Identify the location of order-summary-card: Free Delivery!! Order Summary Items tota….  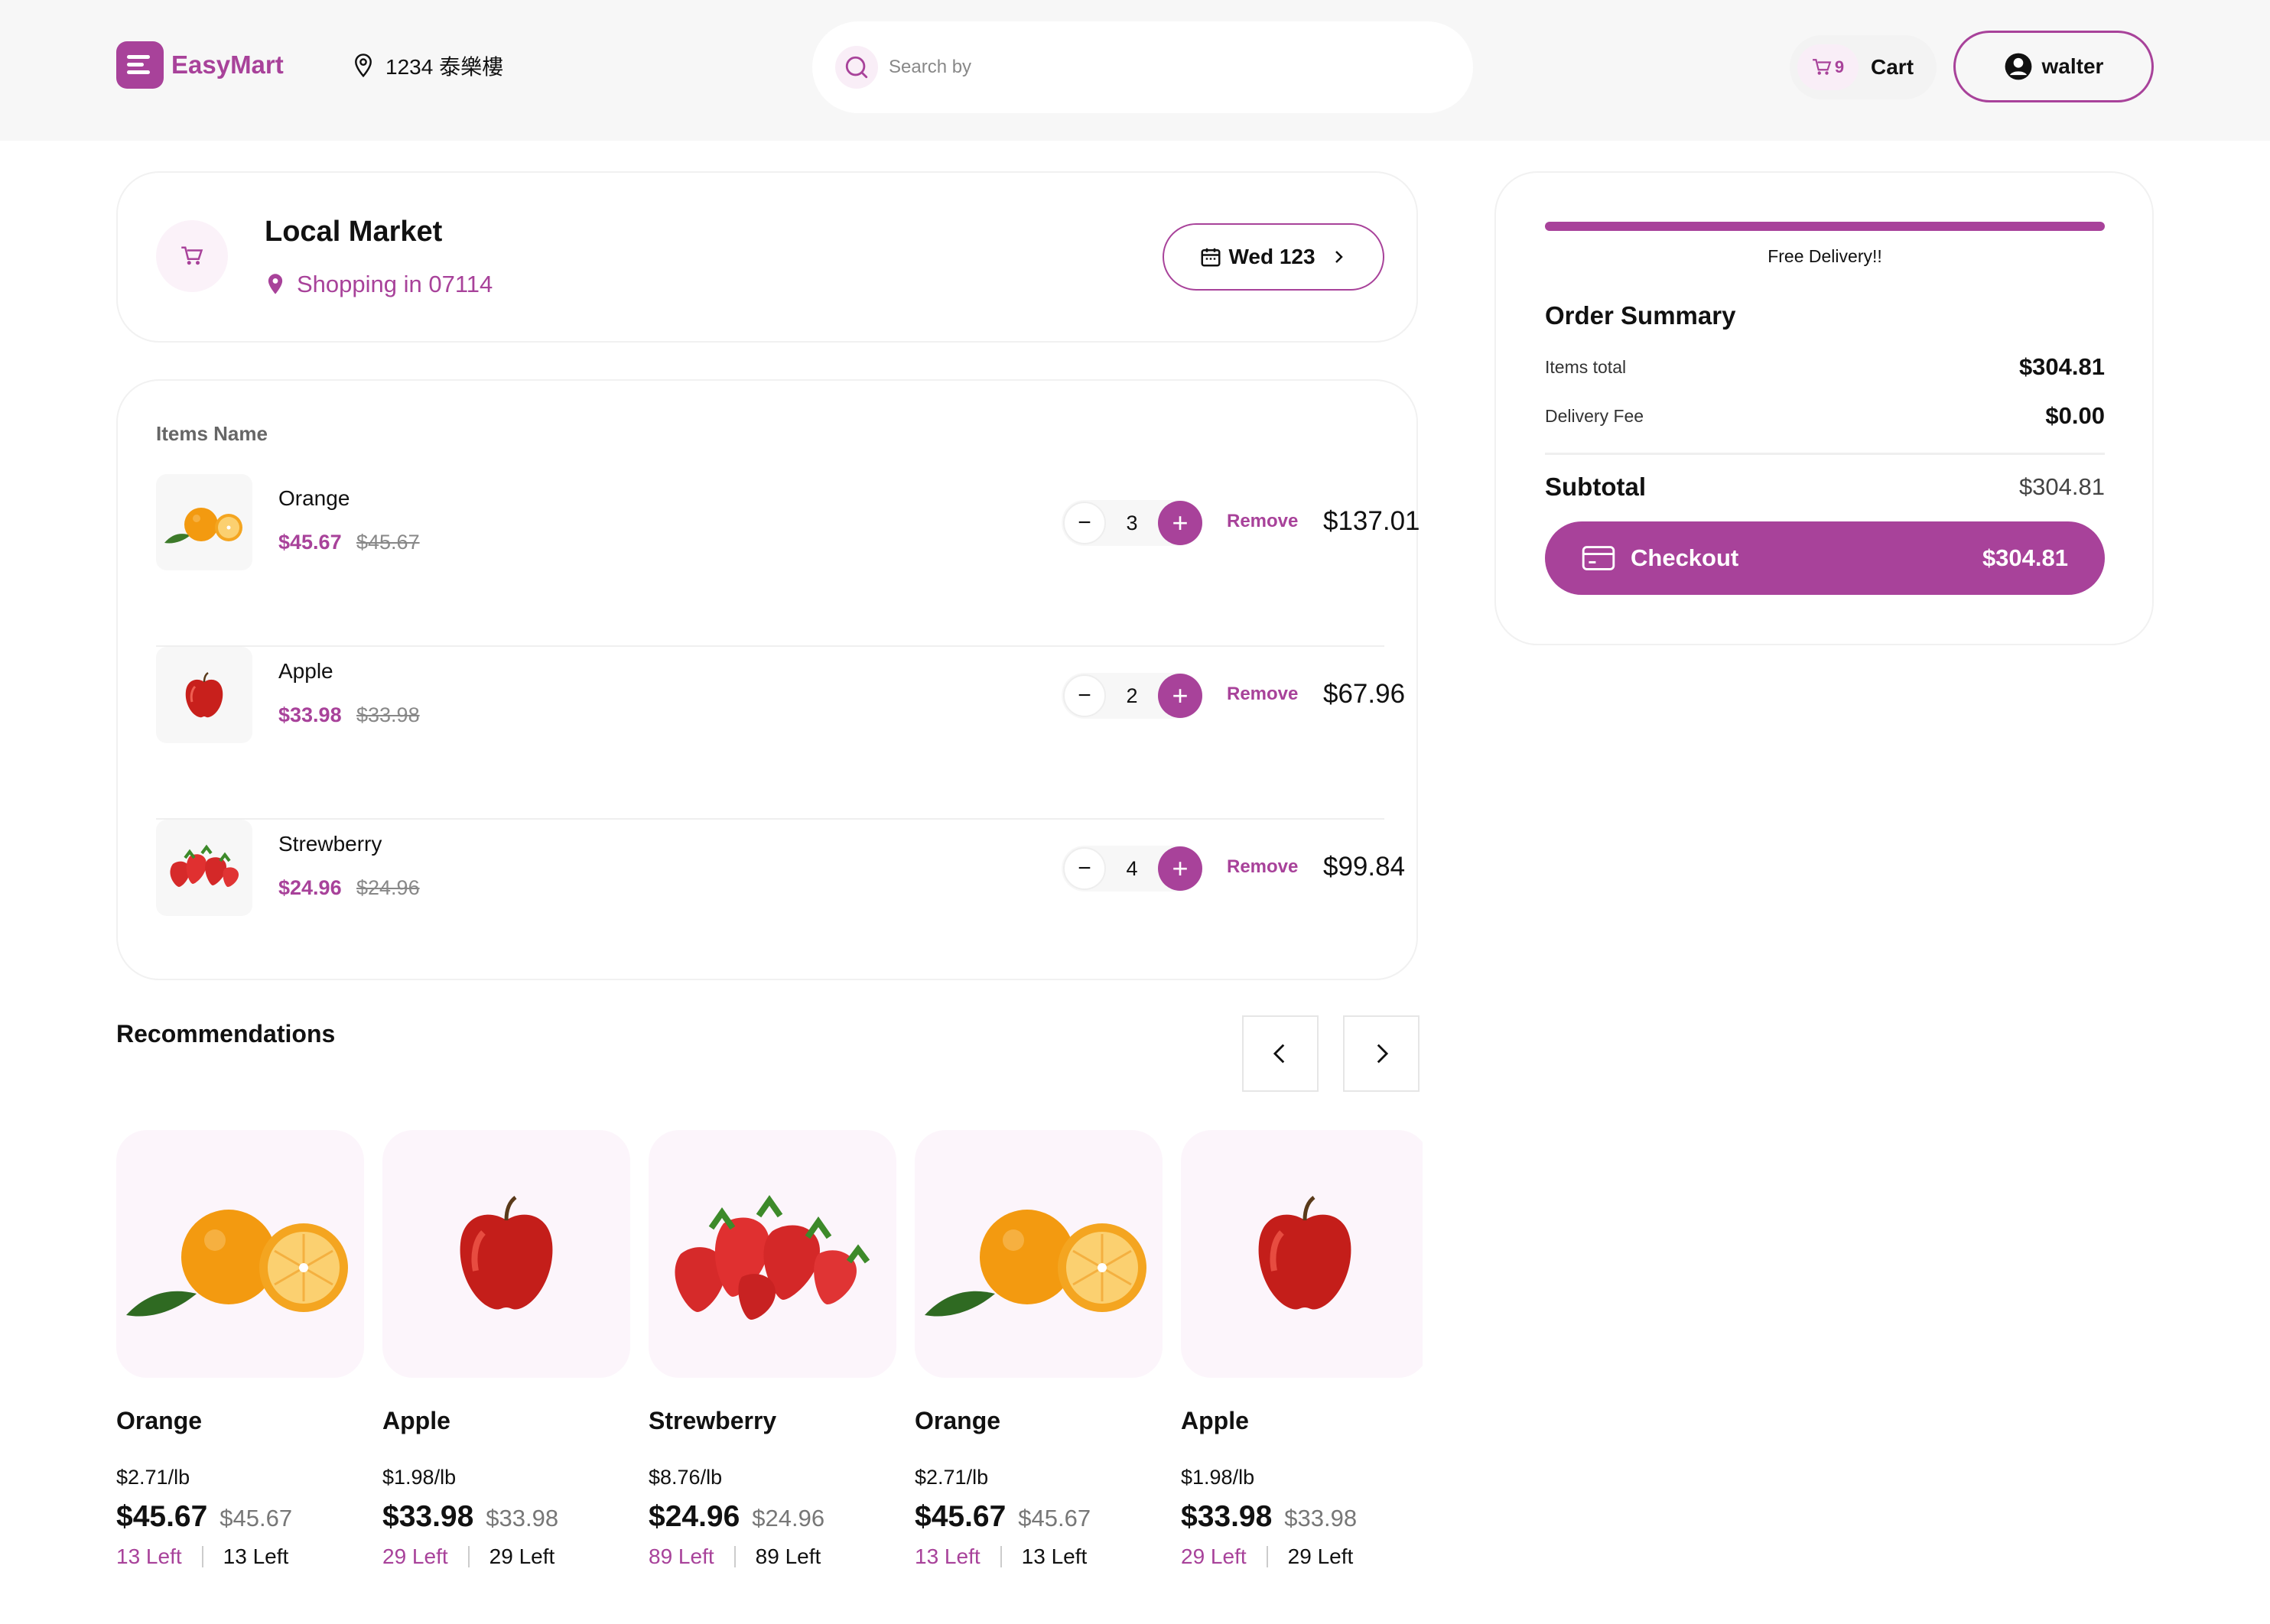
(1824, 408).